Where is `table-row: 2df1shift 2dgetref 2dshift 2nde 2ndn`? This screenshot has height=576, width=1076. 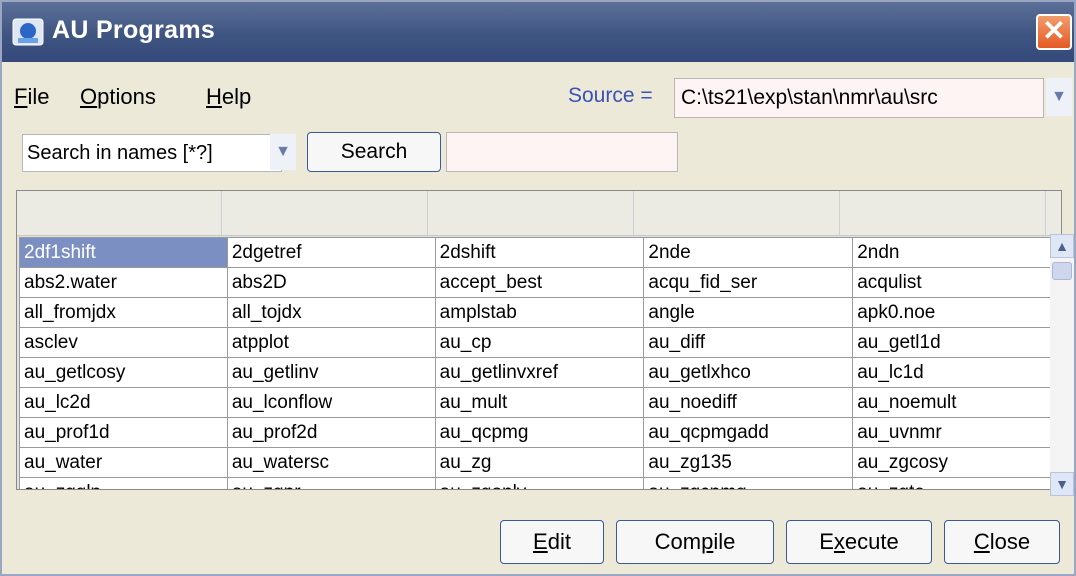 table-row: 2df1shift 2dgetref 2dshift 2nde 2ndn is located at coordinates (540, 252).